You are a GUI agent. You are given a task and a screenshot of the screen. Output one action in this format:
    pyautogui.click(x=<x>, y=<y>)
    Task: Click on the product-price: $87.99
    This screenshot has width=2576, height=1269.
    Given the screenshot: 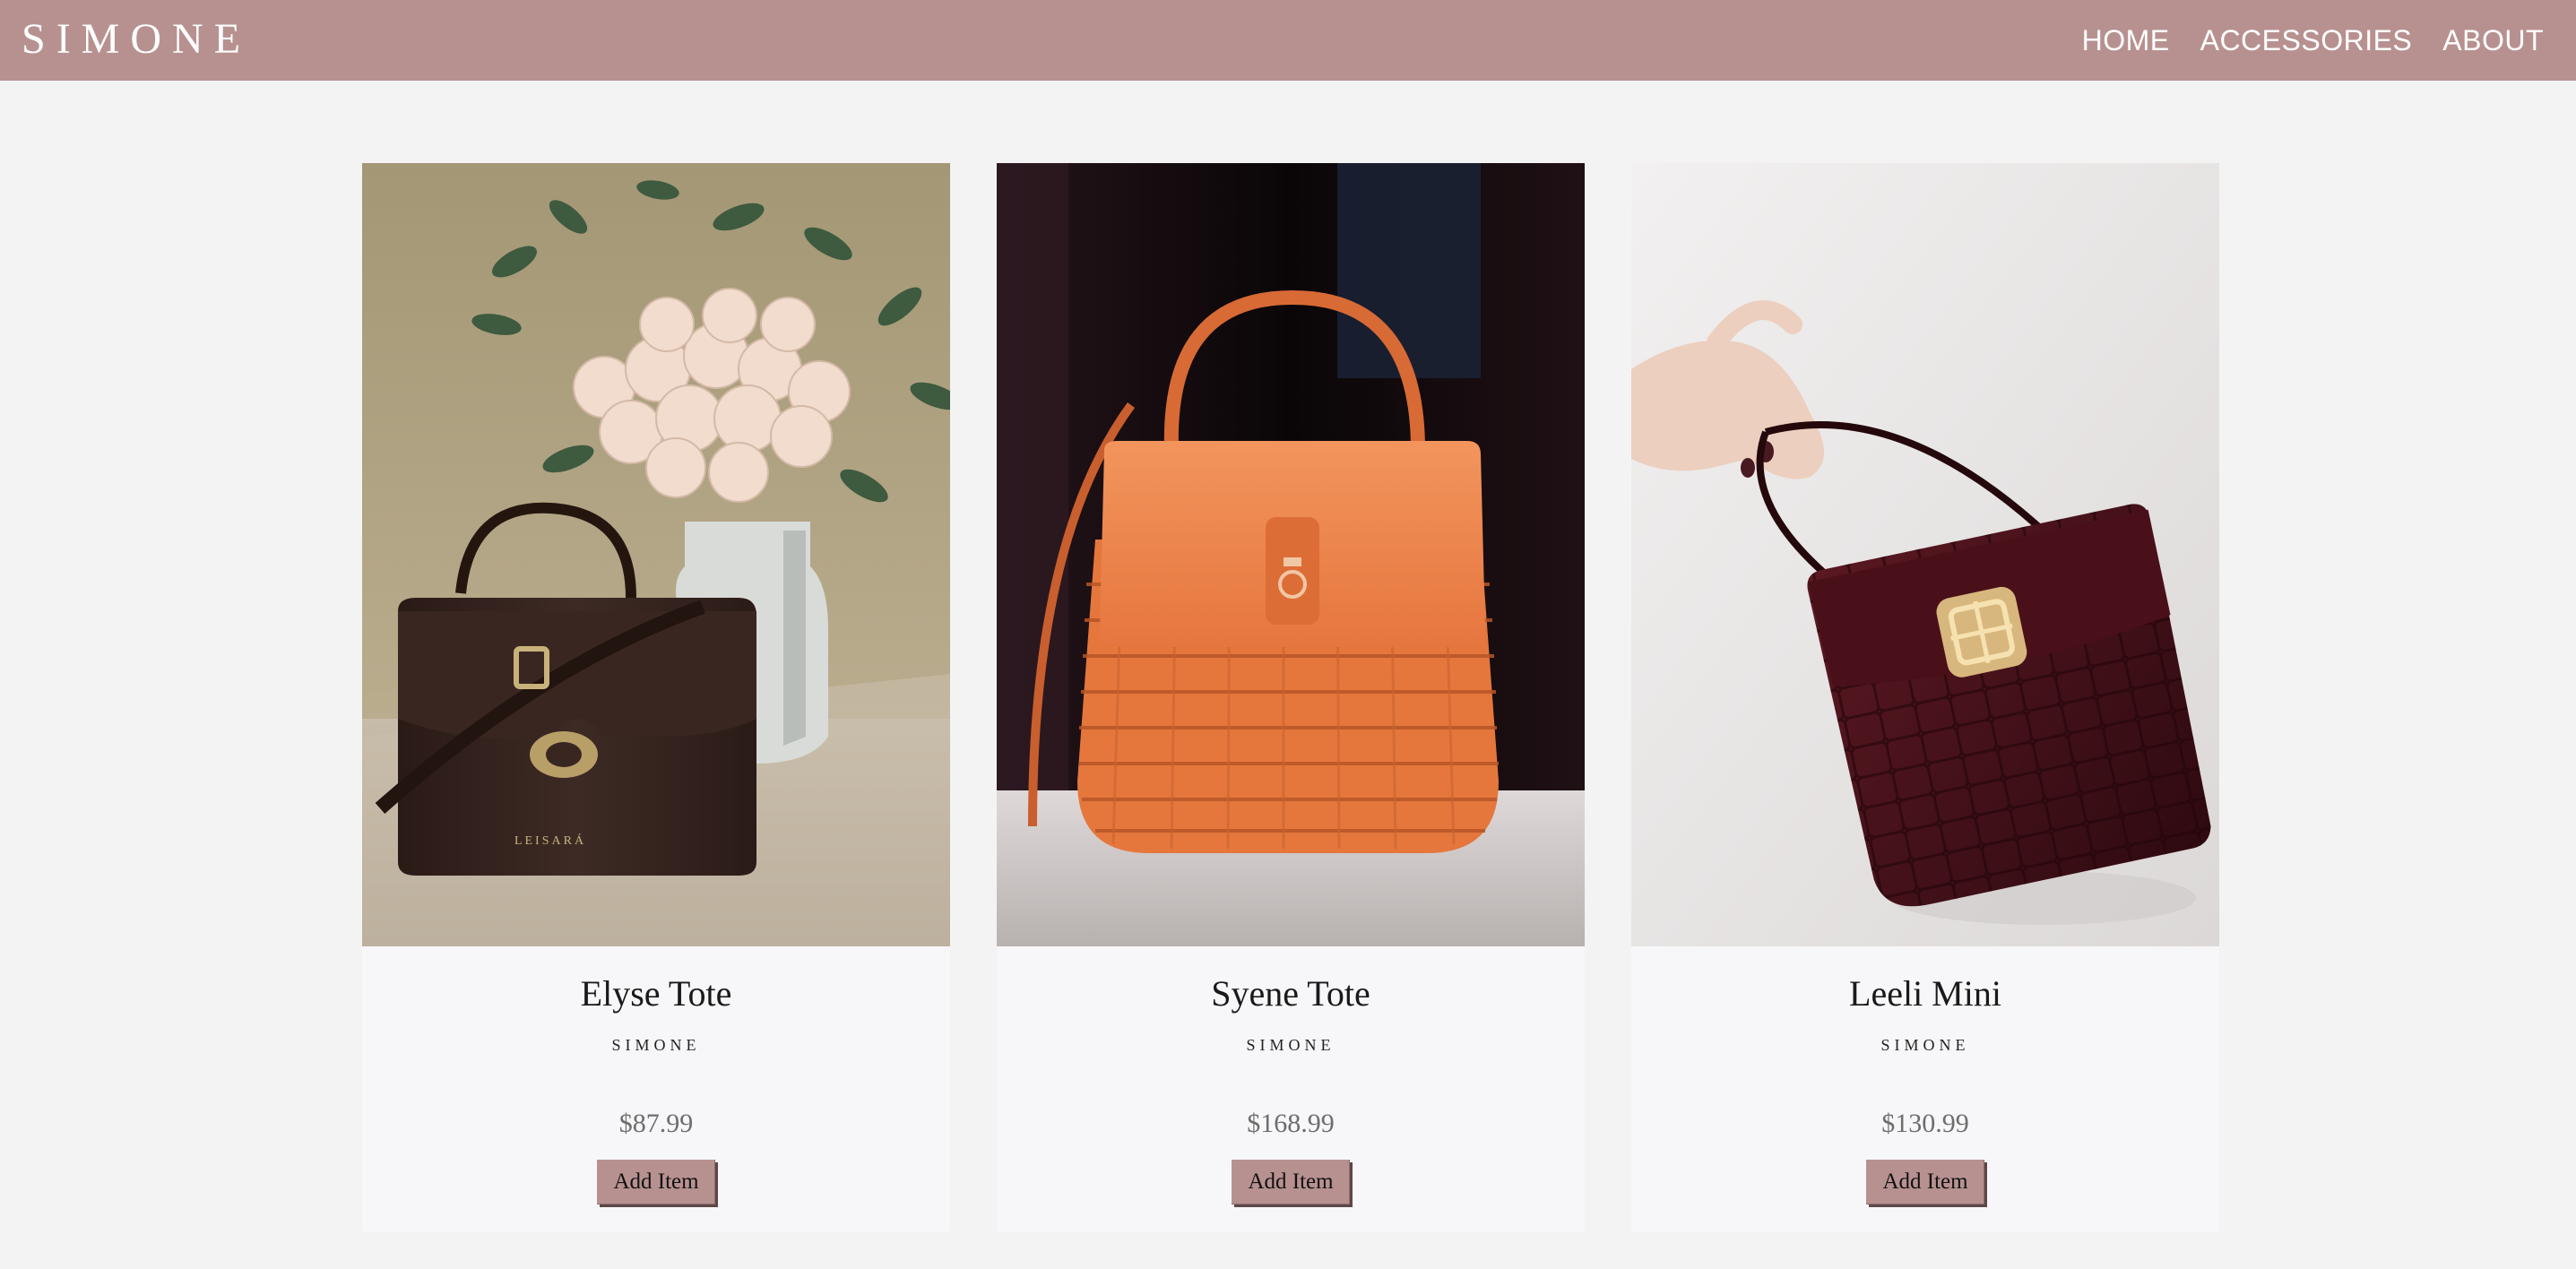 What is the action you would take?
    pyautogui.click(x=656, y=1124)
    